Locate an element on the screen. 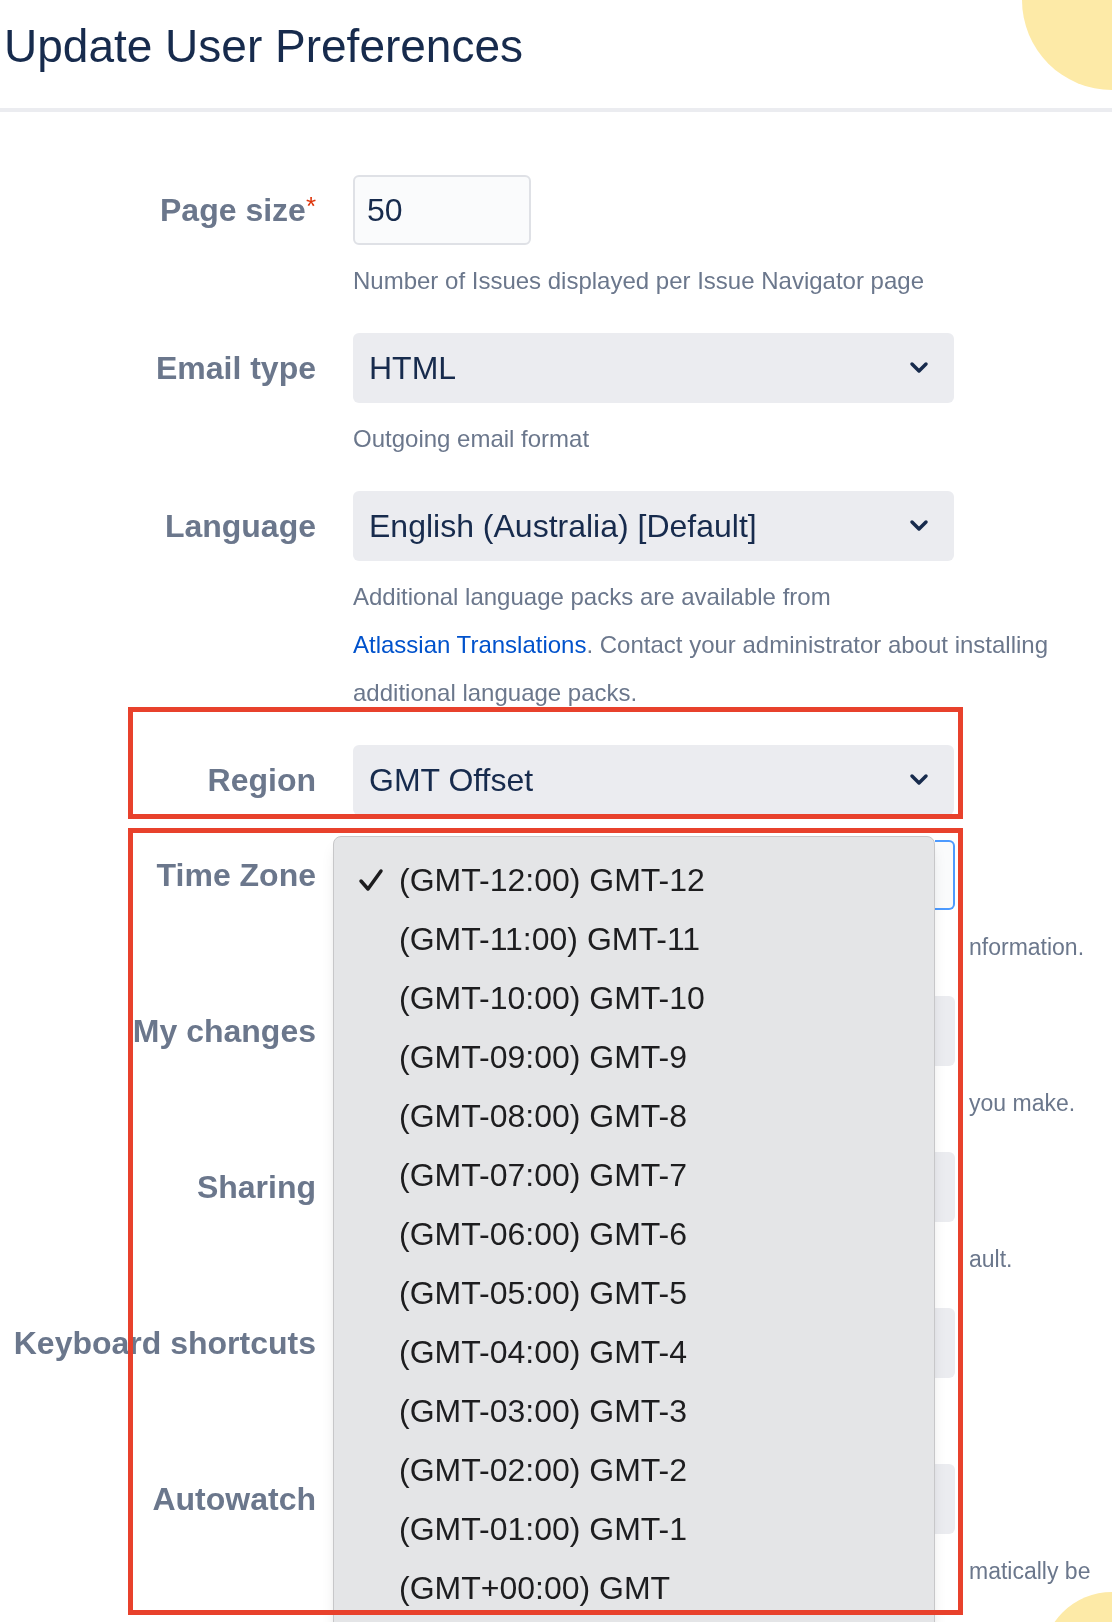 The height and width of the screenshot is (1622, 1112). translations-link: Atlassian Translations is located at coordinates (470, 644).